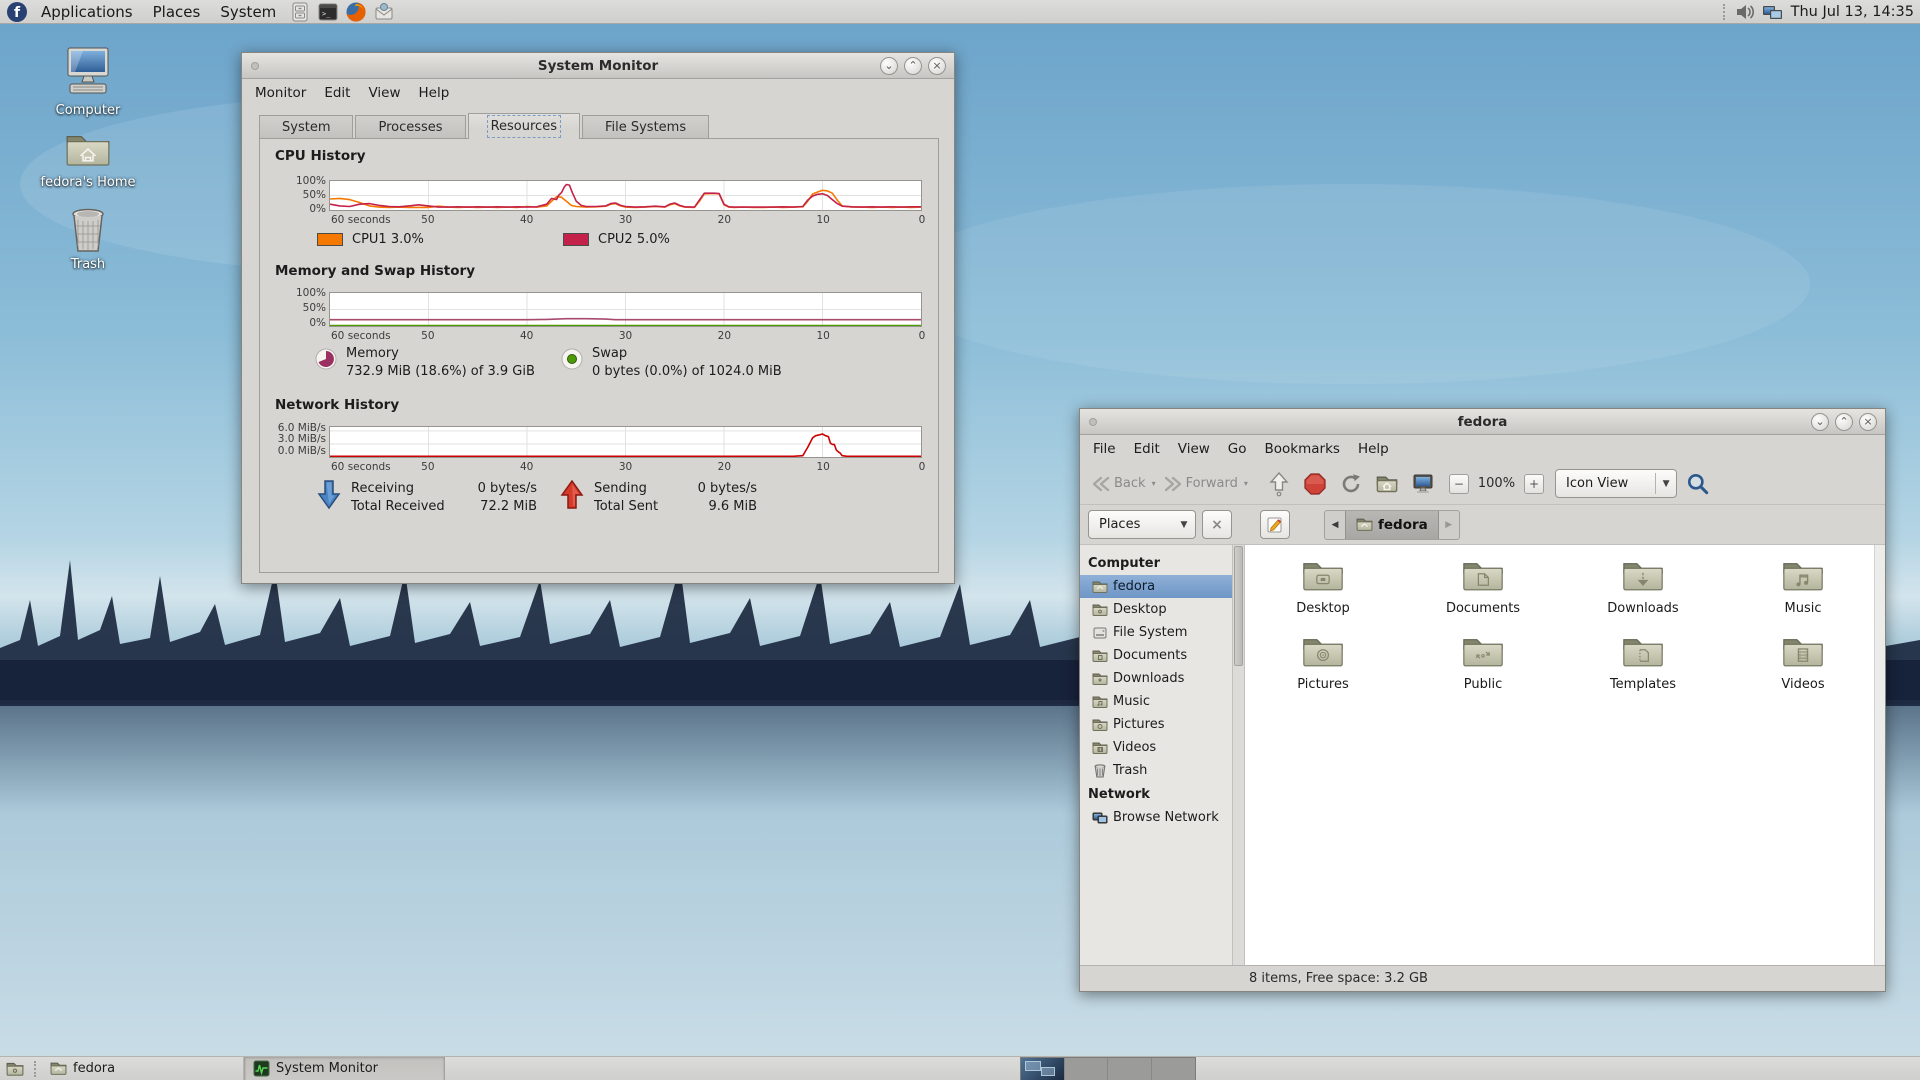 Image resolution: width=1920 pixels, height=1080 pixels. Describe the element at coordinates (1119, 794) in the screenshot. I see `sidebar-header-network: Network` at that location.